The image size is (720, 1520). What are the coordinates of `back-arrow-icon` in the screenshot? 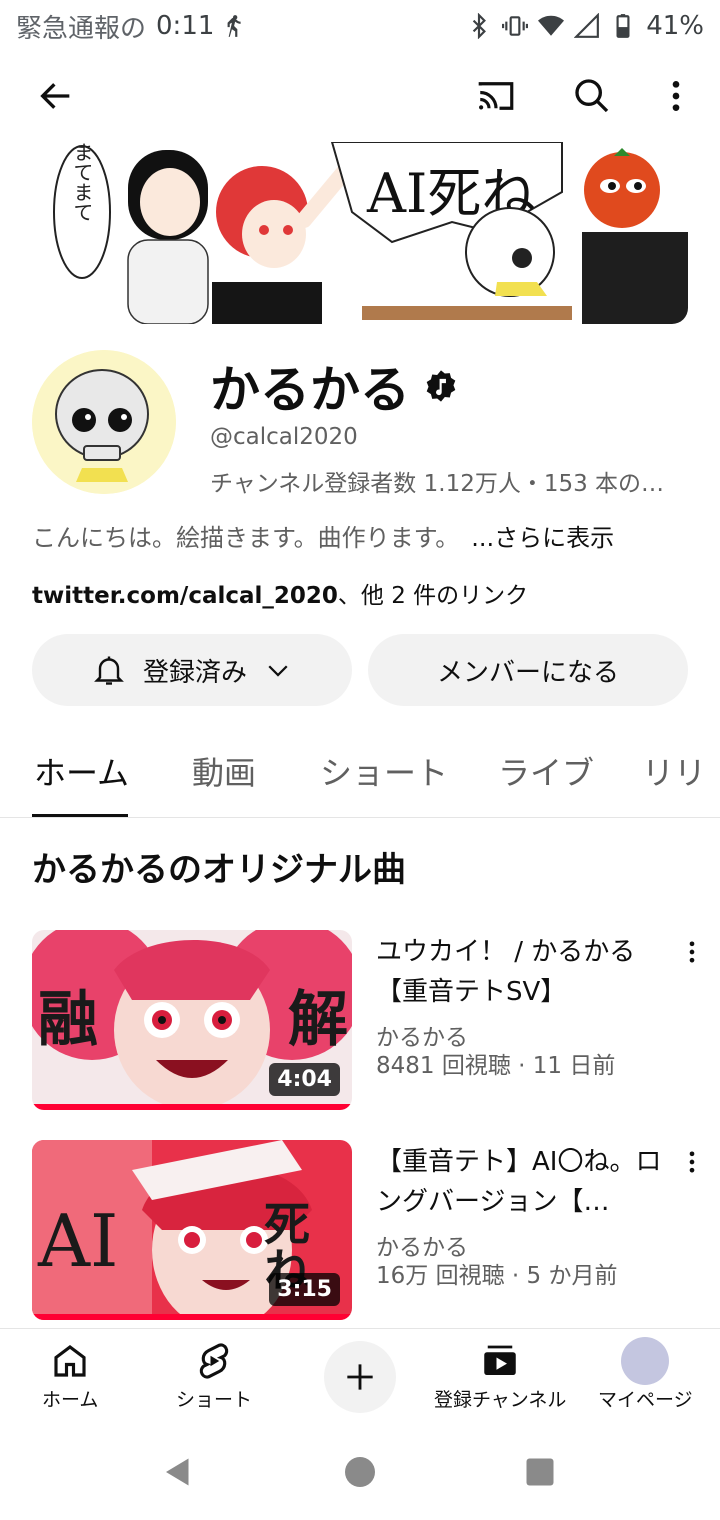 It's located at (55, 96).